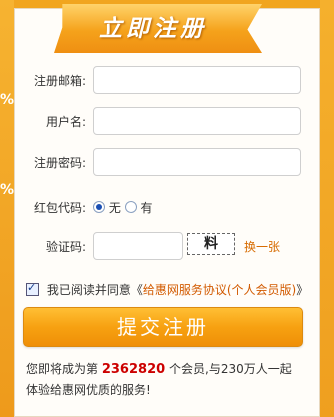  What do you see at coordinates (114, 208) in the screenshot?
I see `radio-no-label: 无` at bounding box center [114, 208].